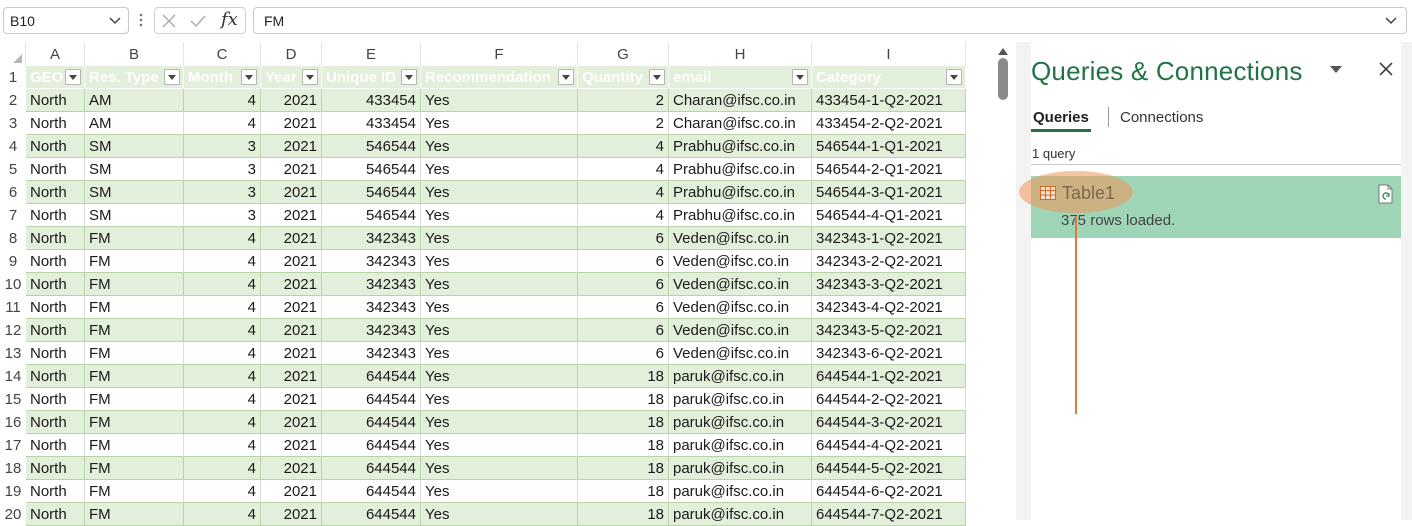 The image size is (1412, 526). Describe the element at coordinates (889, 399) in the screenshot. I see `table-cell: 644544-2-Q2-2021` at that location.